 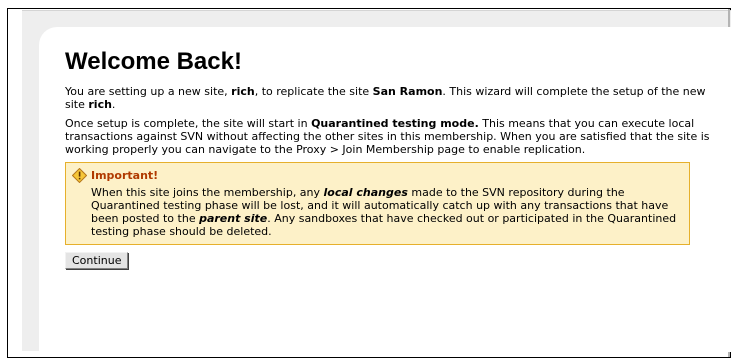 I want to click on mode-name: Quarantined testing mode., so click(x=395, y=123).